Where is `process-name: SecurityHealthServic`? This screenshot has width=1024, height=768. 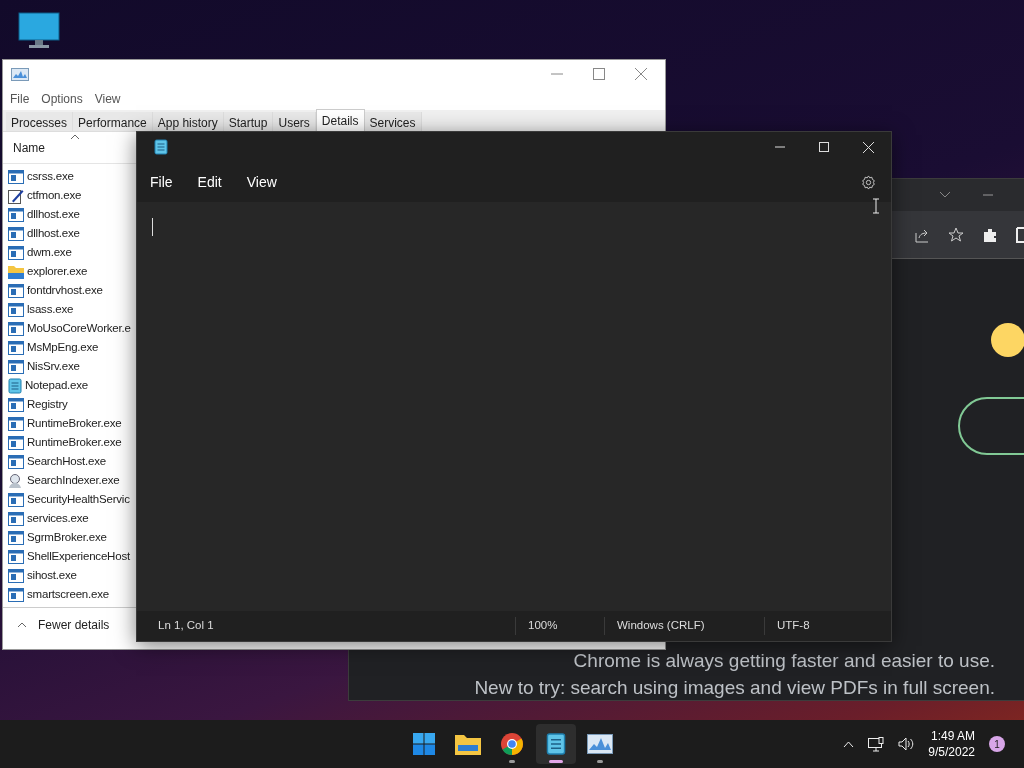
process-name: SecurityHealthServic is located at coordinates (78, 499).